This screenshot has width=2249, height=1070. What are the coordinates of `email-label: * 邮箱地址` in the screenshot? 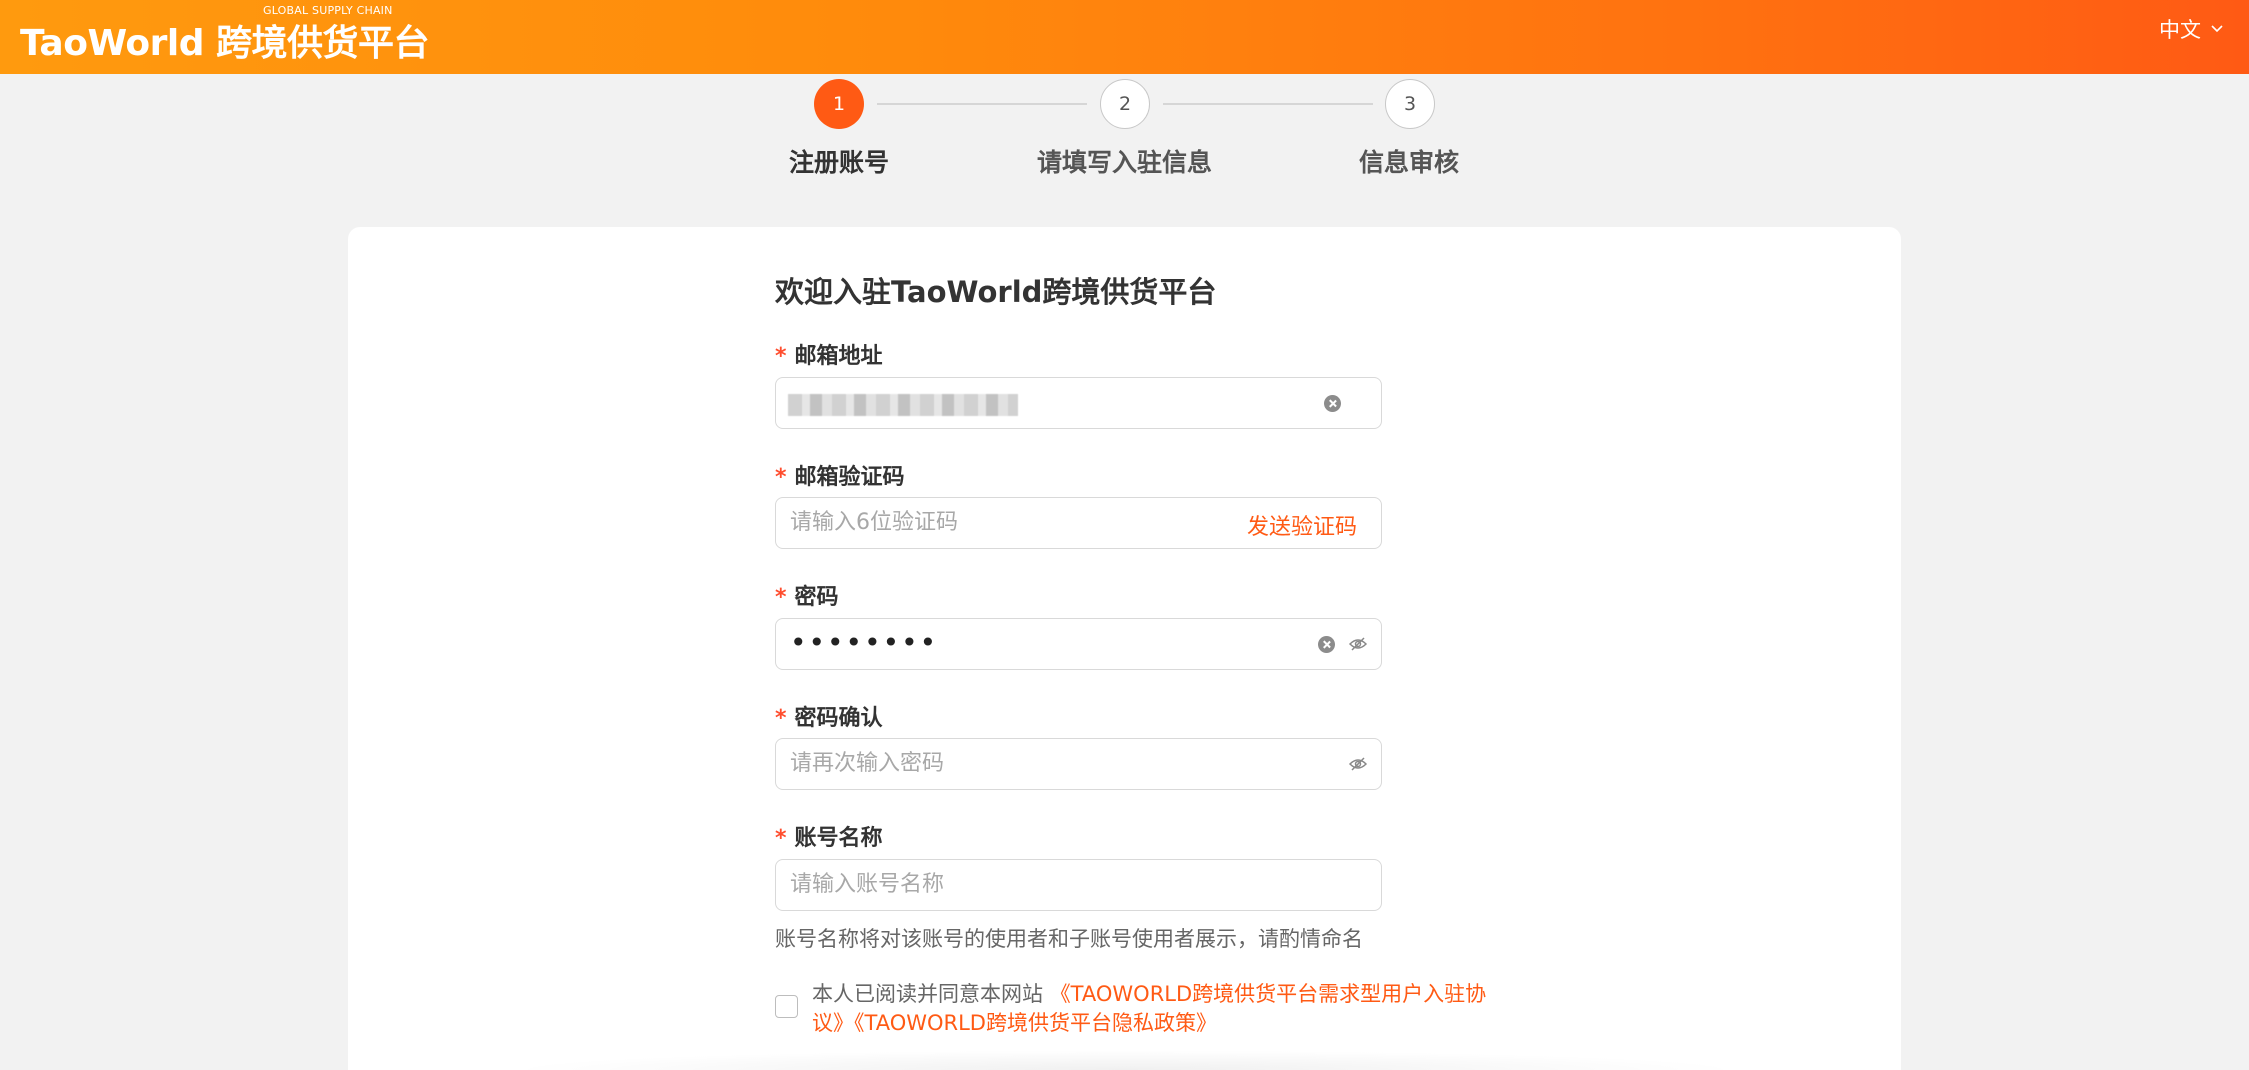 It's located at (829, 354).